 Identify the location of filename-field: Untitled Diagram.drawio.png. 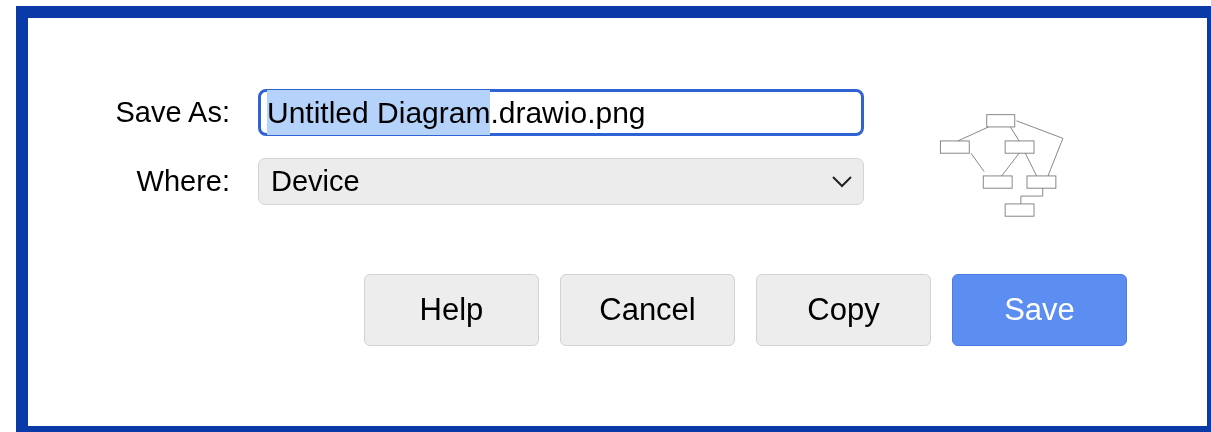
(561, 112).